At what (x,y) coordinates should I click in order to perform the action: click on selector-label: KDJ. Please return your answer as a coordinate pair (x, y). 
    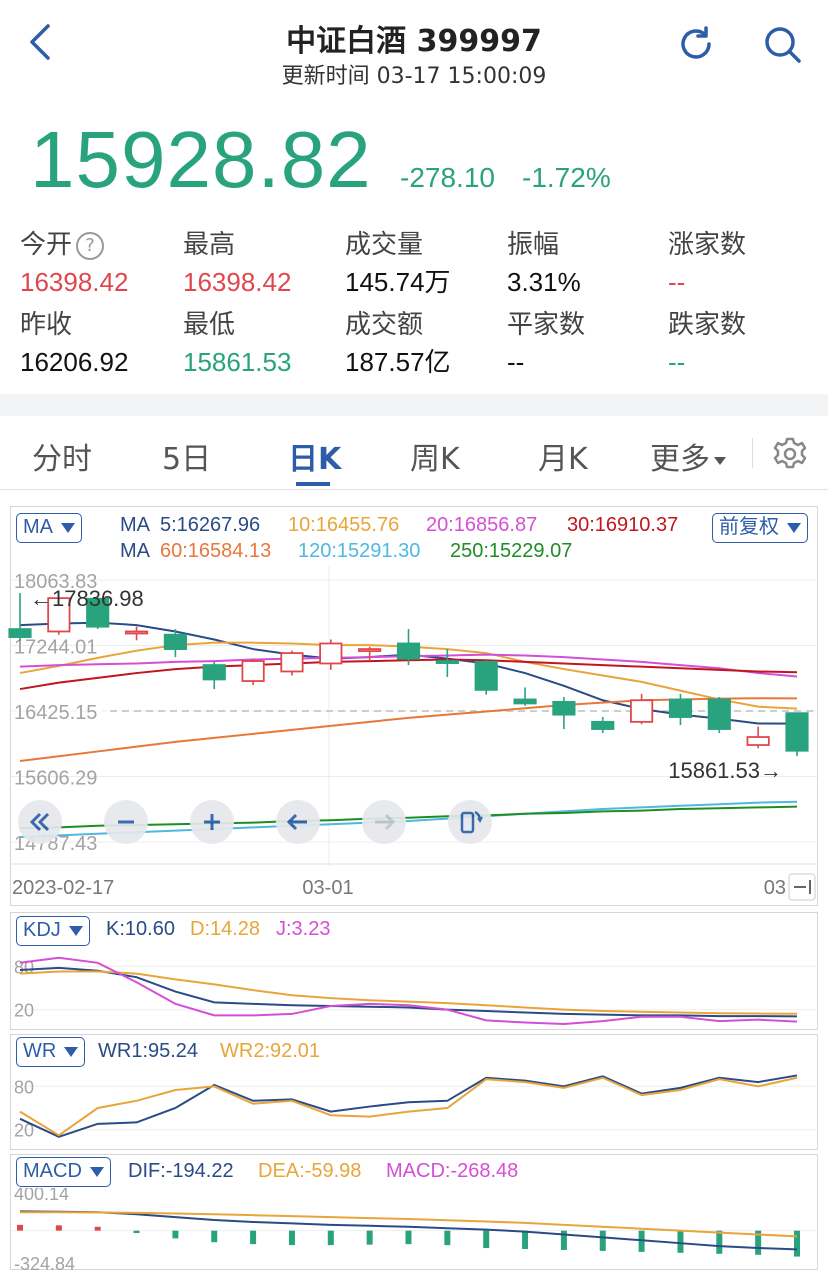
    Looking at the image, I should click on (42, 930).